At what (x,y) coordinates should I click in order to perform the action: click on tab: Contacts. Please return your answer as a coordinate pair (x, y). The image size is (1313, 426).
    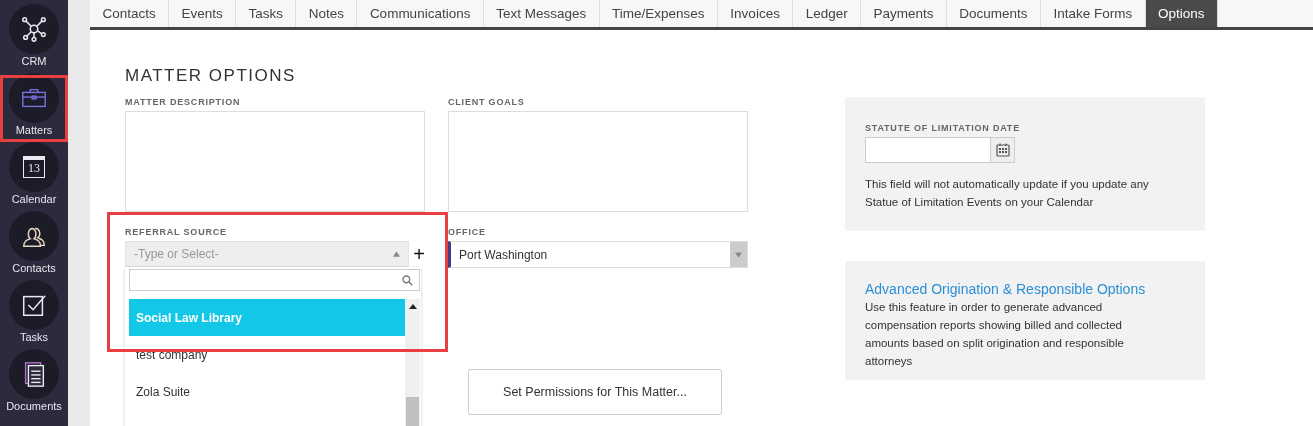
    Looking at the image, I should click on (130, 13).